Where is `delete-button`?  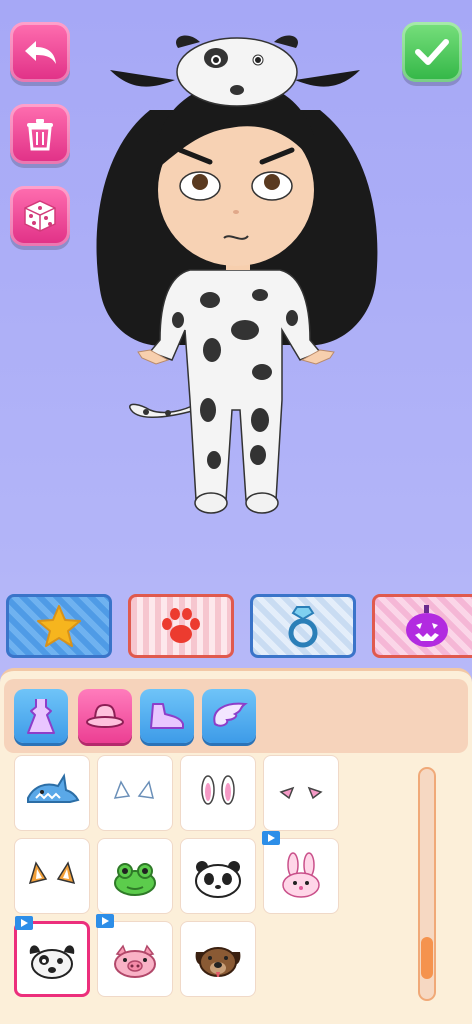
delete-button is located at coordinates (40, 134).